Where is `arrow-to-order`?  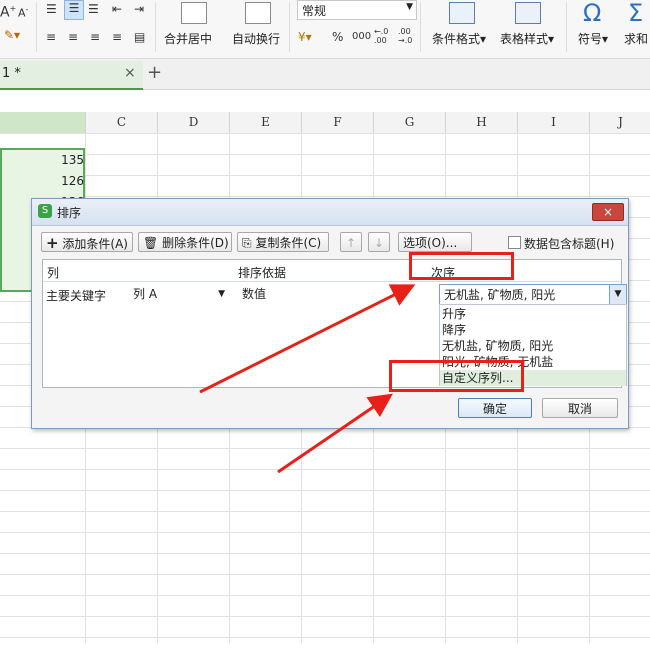
arrow-to-order is located at coordinates (307, 339).